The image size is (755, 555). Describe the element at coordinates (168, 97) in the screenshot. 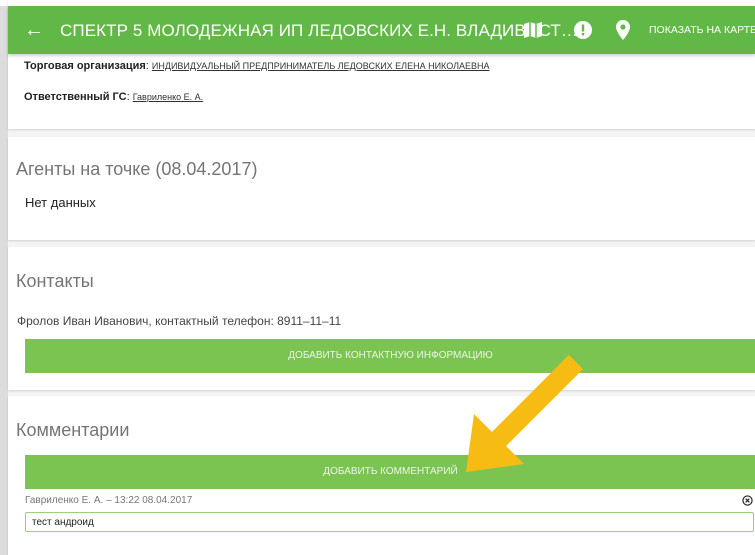

I see `responsible-link: Гавриленко Е. А.` at that location.